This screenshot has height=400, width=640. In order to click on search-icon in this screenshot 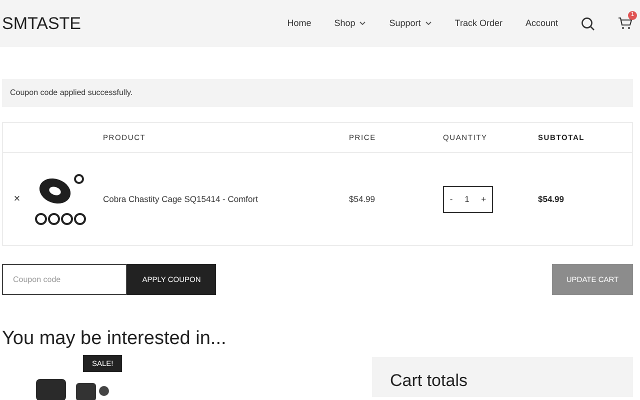, I will do `click(588, 23)`.